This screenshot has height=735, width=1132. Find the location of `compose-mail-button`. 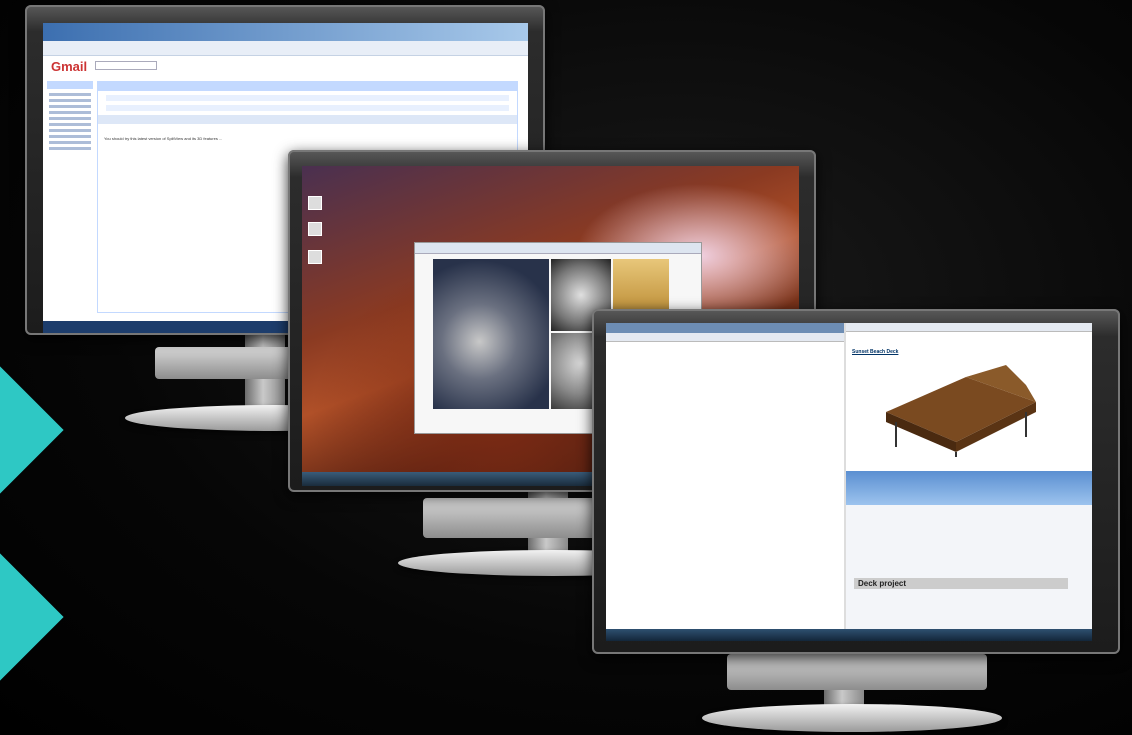

compose-mail-button is located at coordinates (70, 85).